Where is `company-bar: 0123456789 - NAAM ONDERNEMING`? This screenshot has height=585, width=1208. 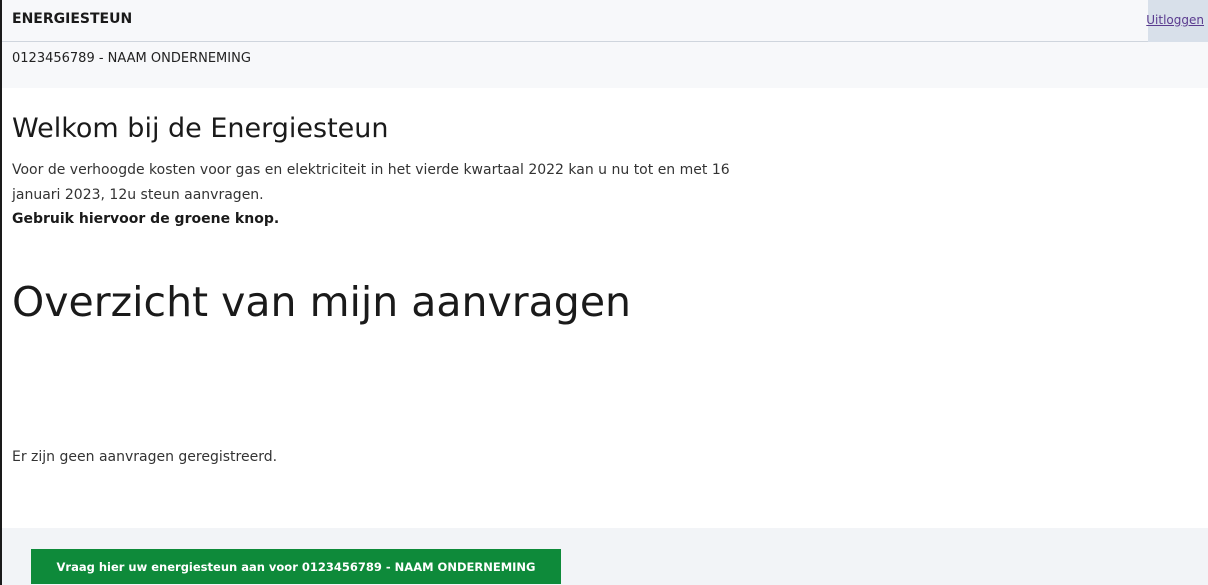 company-bar: 0123456789 - NAAM ONDERNEMING is located at coordinates (605, 65).